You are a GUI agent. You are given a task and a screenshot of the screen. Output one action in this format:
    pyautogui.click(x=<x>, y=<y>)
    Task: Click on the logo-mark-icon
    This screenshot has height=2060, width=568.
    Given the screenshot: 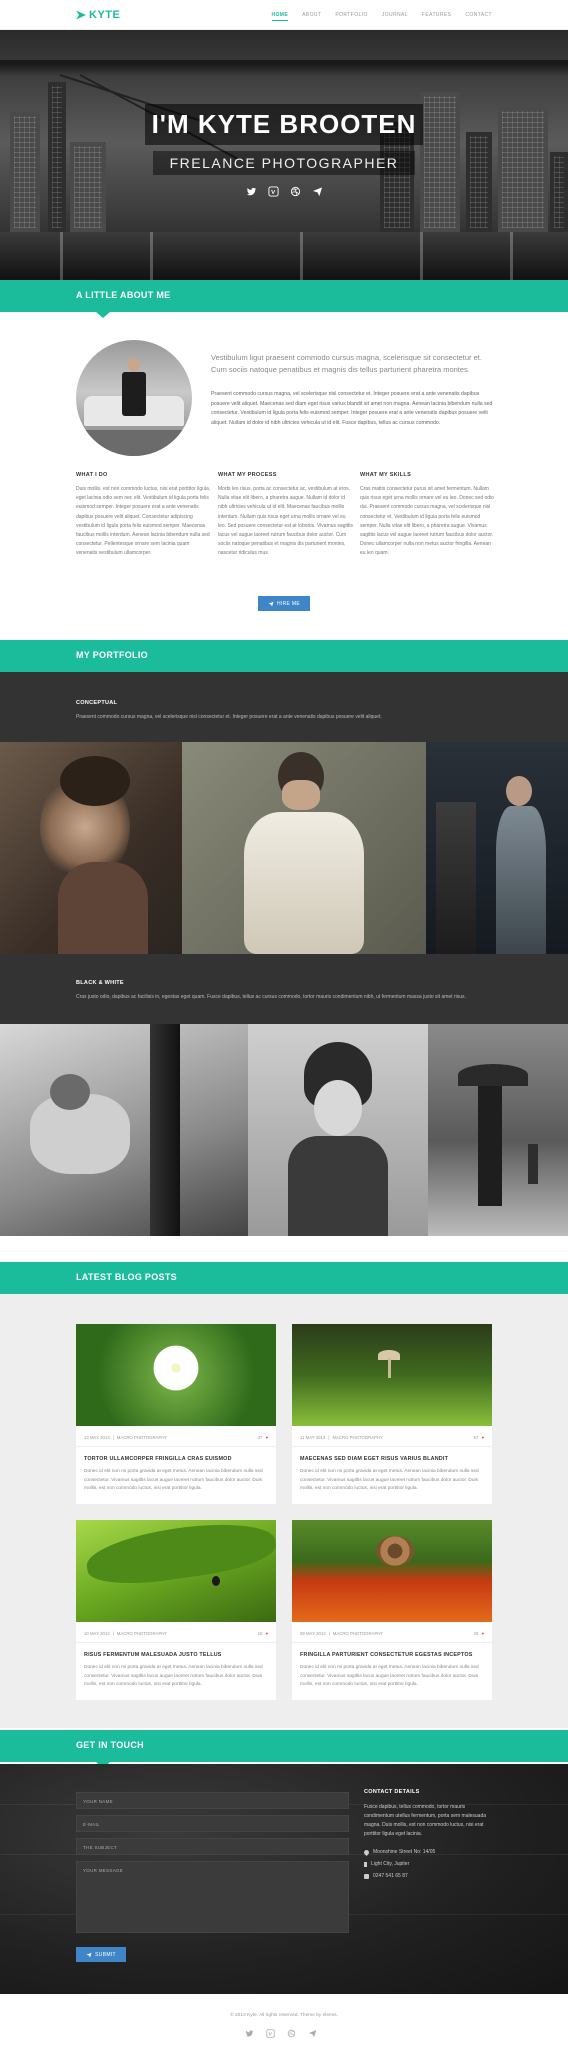 What is the action you would take?
    pyautogui.click(x=81, y=15)
    